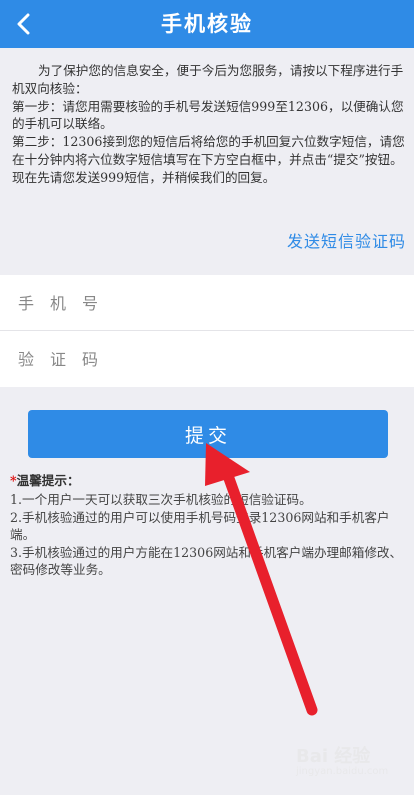 Image resolution: width=414 pixels, height=795 pixels. I want to click on watermark-text: Bai 经验, so click(333, 756).